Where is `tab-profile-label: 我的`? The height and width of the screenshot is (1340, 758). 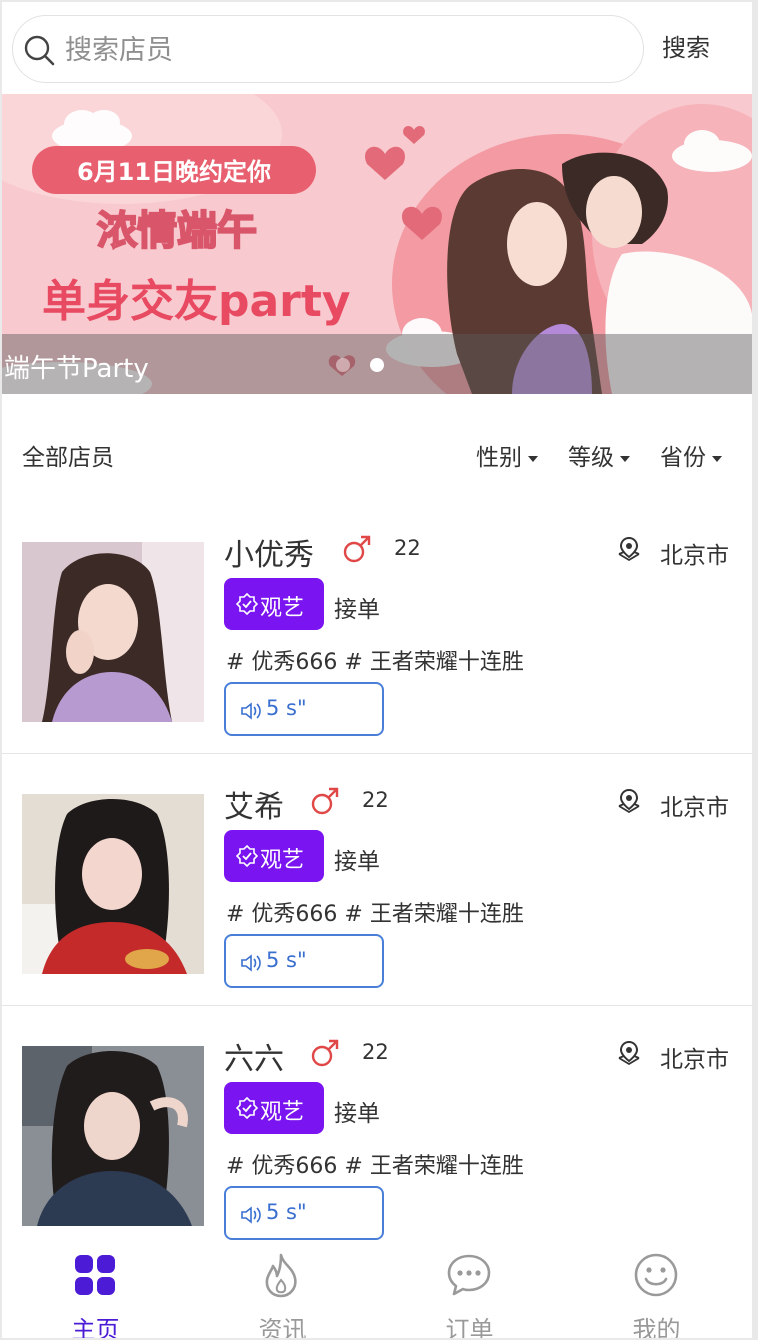 tab-profile-label: 我的 is located at coordinates (656, 1327).